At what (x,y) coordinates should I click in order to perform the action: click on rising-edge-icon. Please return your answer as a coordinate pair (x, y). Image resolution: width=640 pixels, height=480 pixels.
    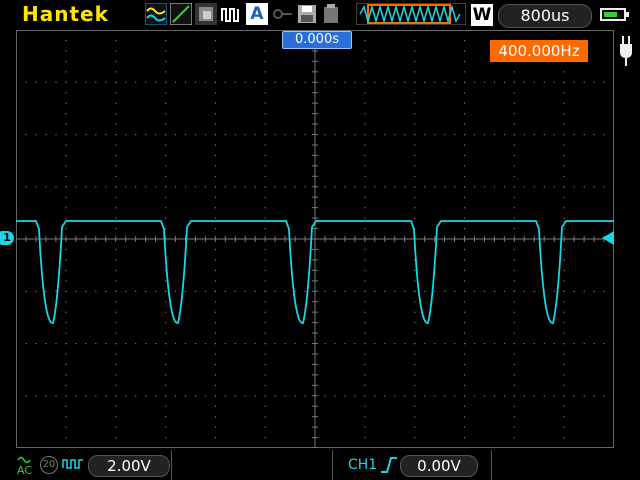
    Looking at the image, I should click on (389, 467).